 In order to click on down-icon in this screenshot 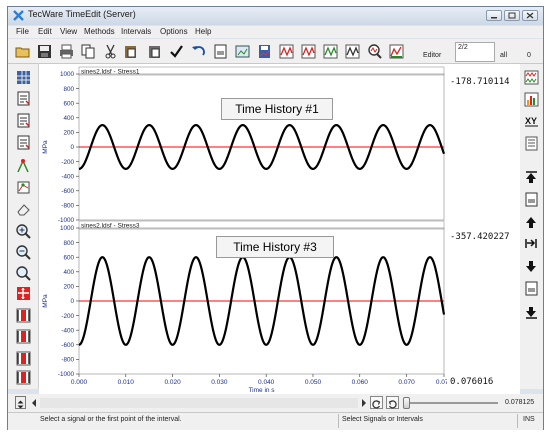, I will do `click(531, 266)`.